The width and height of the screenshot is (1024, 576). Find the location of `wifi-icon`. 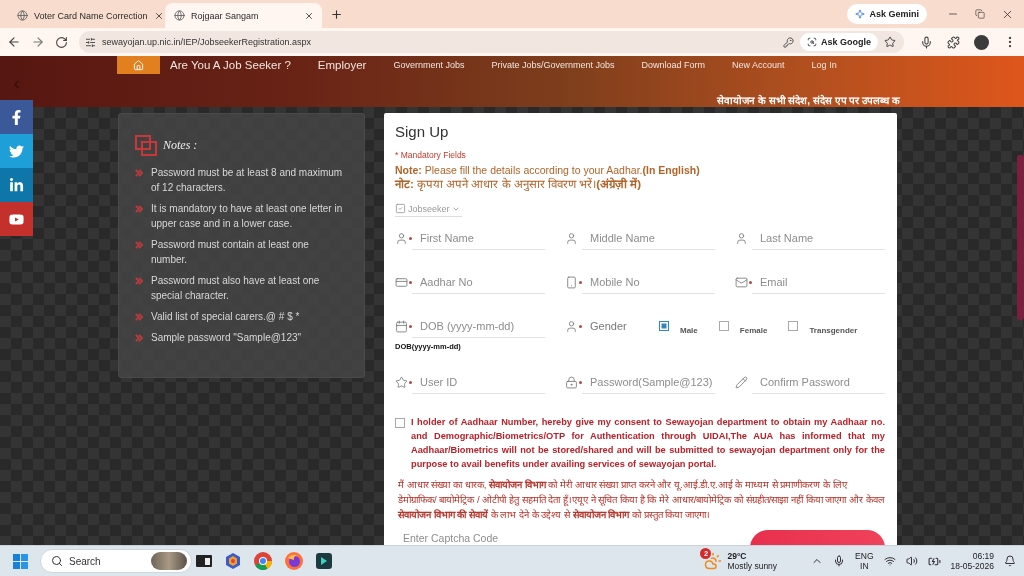

wifi-icon is located at coordinates (889, 561).